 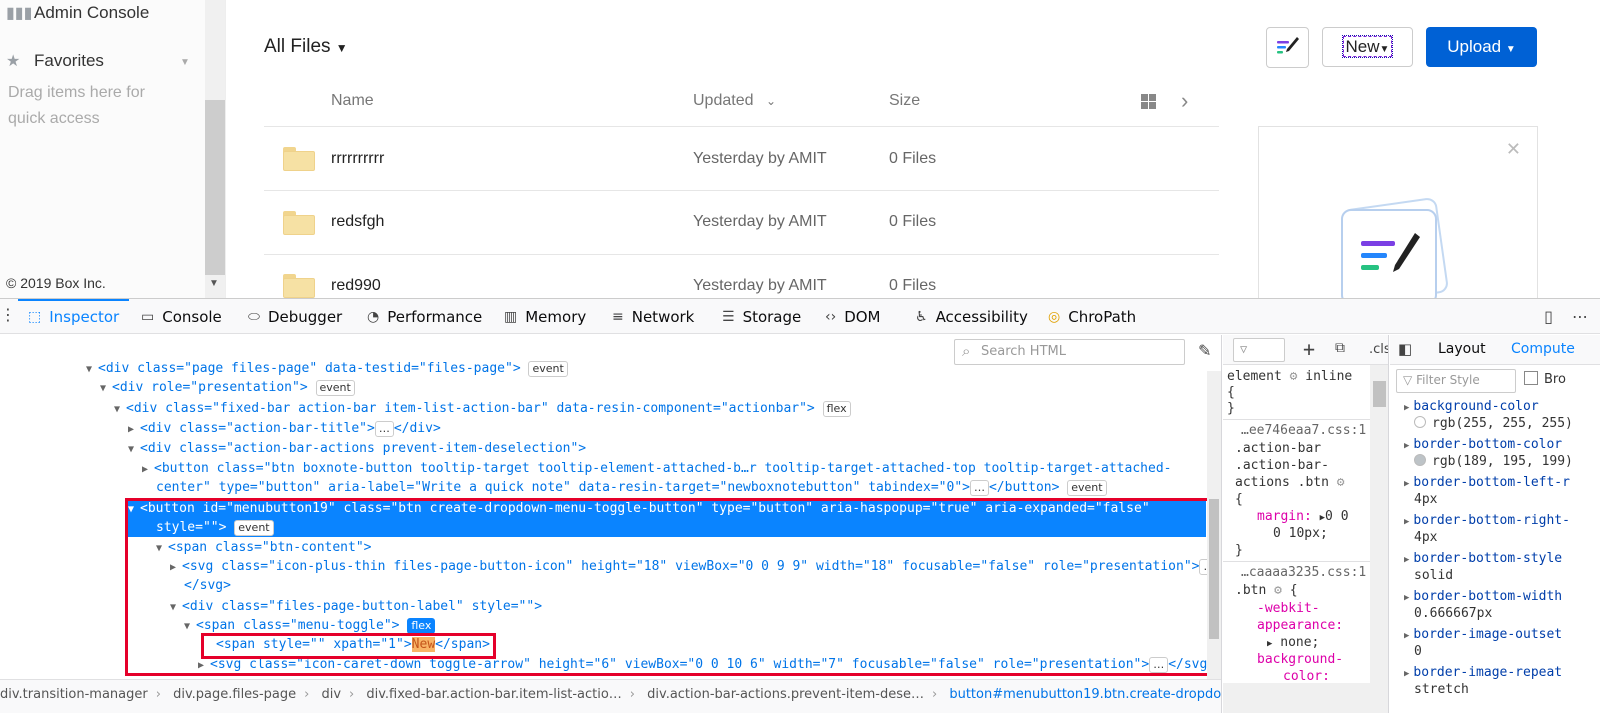 I want to click on file-name: rrrrrrrrrr, so click(x=357, y=159).